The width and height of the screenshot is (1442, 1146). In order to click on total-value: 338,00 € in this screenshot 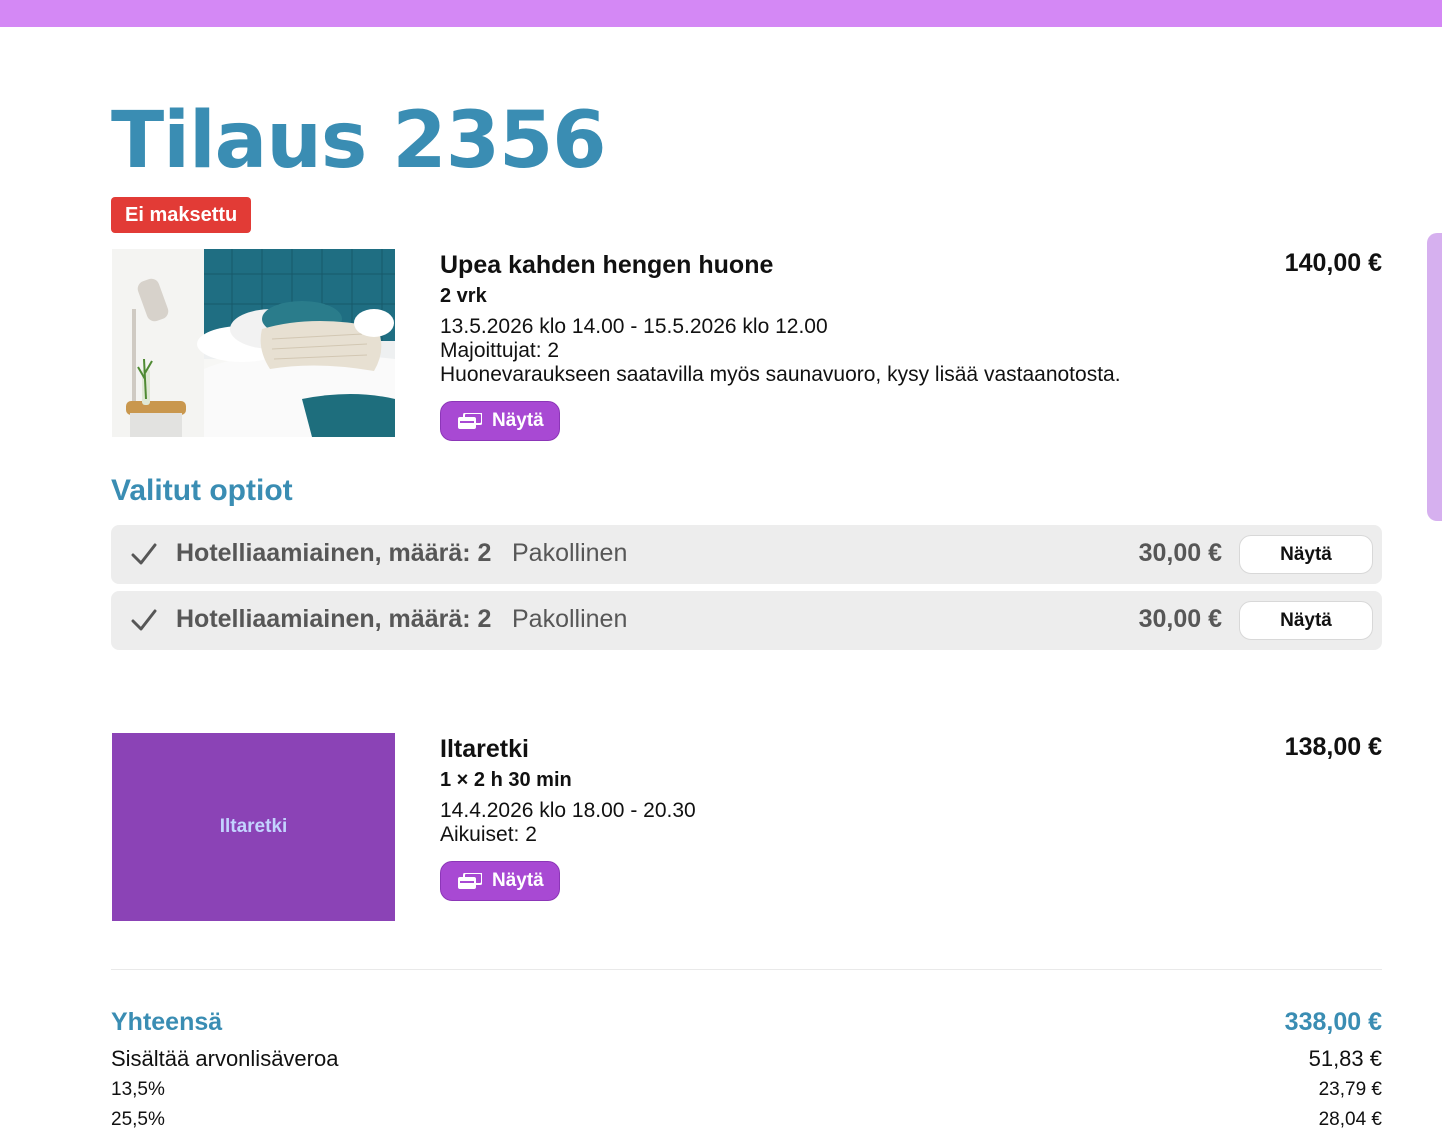, I will do `click(1333, 1022)`.